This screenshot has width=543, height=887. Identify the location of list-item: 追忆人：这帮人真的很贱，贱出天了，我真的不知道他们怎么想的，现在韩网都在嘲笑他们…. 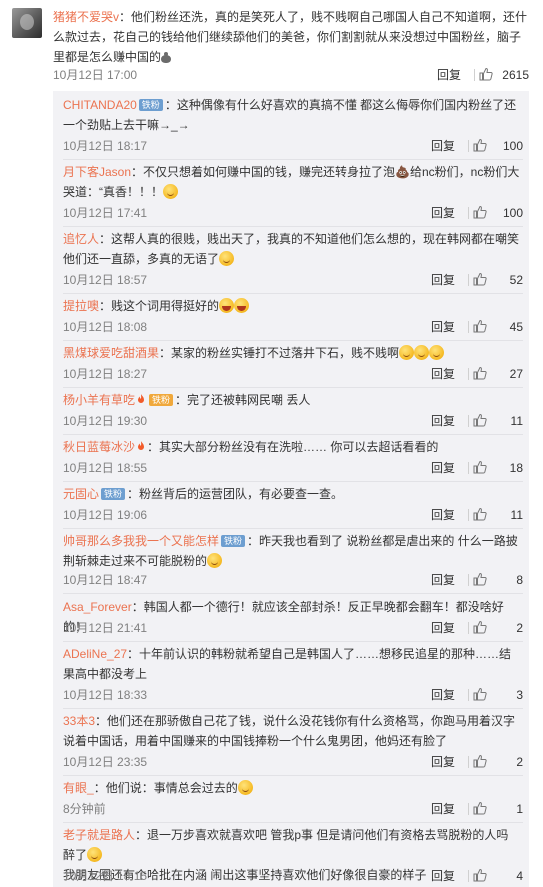
(291, 261).